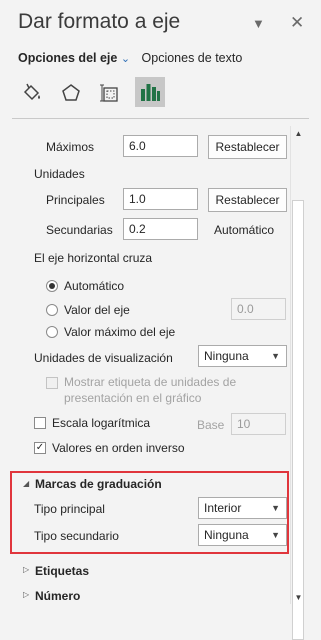 This screenshot has height=640, width=321. What do you see at coordinates (150, 382) in the screenshot?
I see `show-units-label-line1: Mostrar etiqueta de unidades de` at bounding box center [150, 382].